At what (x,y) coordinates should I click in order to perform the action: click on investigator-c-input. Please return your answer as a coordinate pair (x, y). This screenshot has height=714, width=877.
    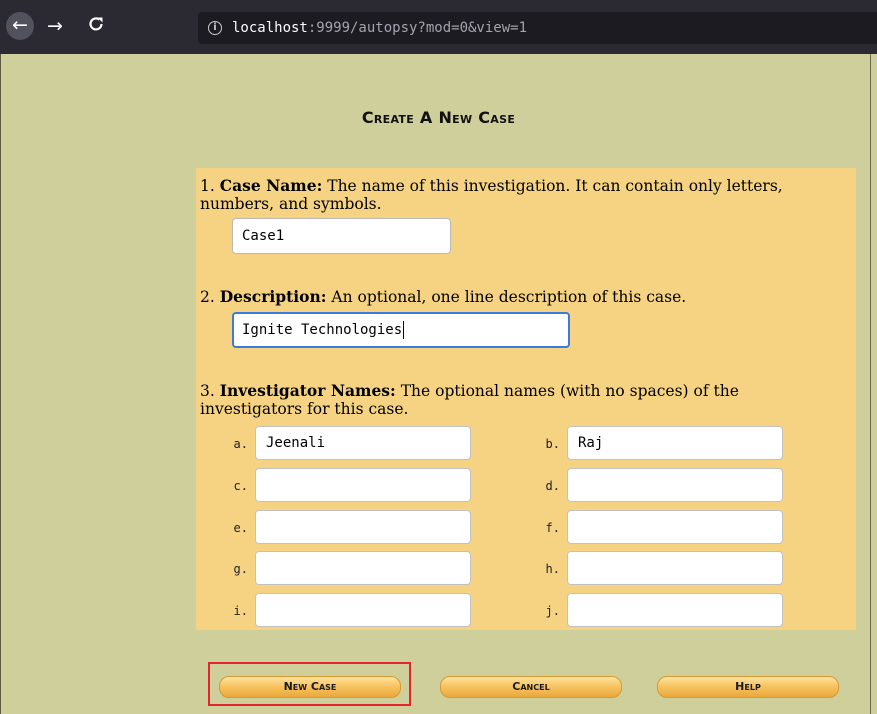
    Looking at the image, I should click on (363, 485).